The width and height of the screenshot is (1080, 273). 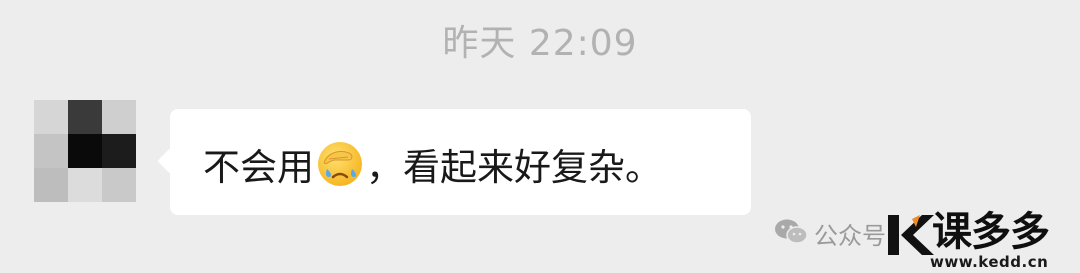 What do you see at coordinates (989, 262) in the screenshot?
I see `brand-url: www.kedd.cn` at bounding box center [989, 262].